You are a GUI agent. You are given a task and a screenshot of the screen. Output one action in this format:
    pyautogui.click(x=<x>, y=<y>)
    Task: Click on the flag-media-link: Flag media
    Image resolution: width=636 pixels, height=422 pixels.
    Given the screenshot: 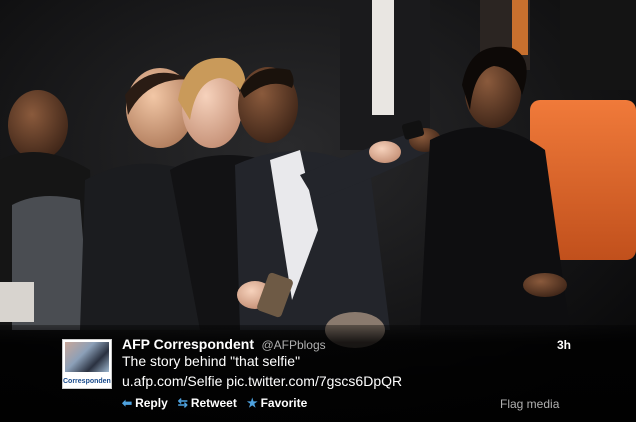 What is the action you would take?
    pyautogui.click(x=529, y=404)
    